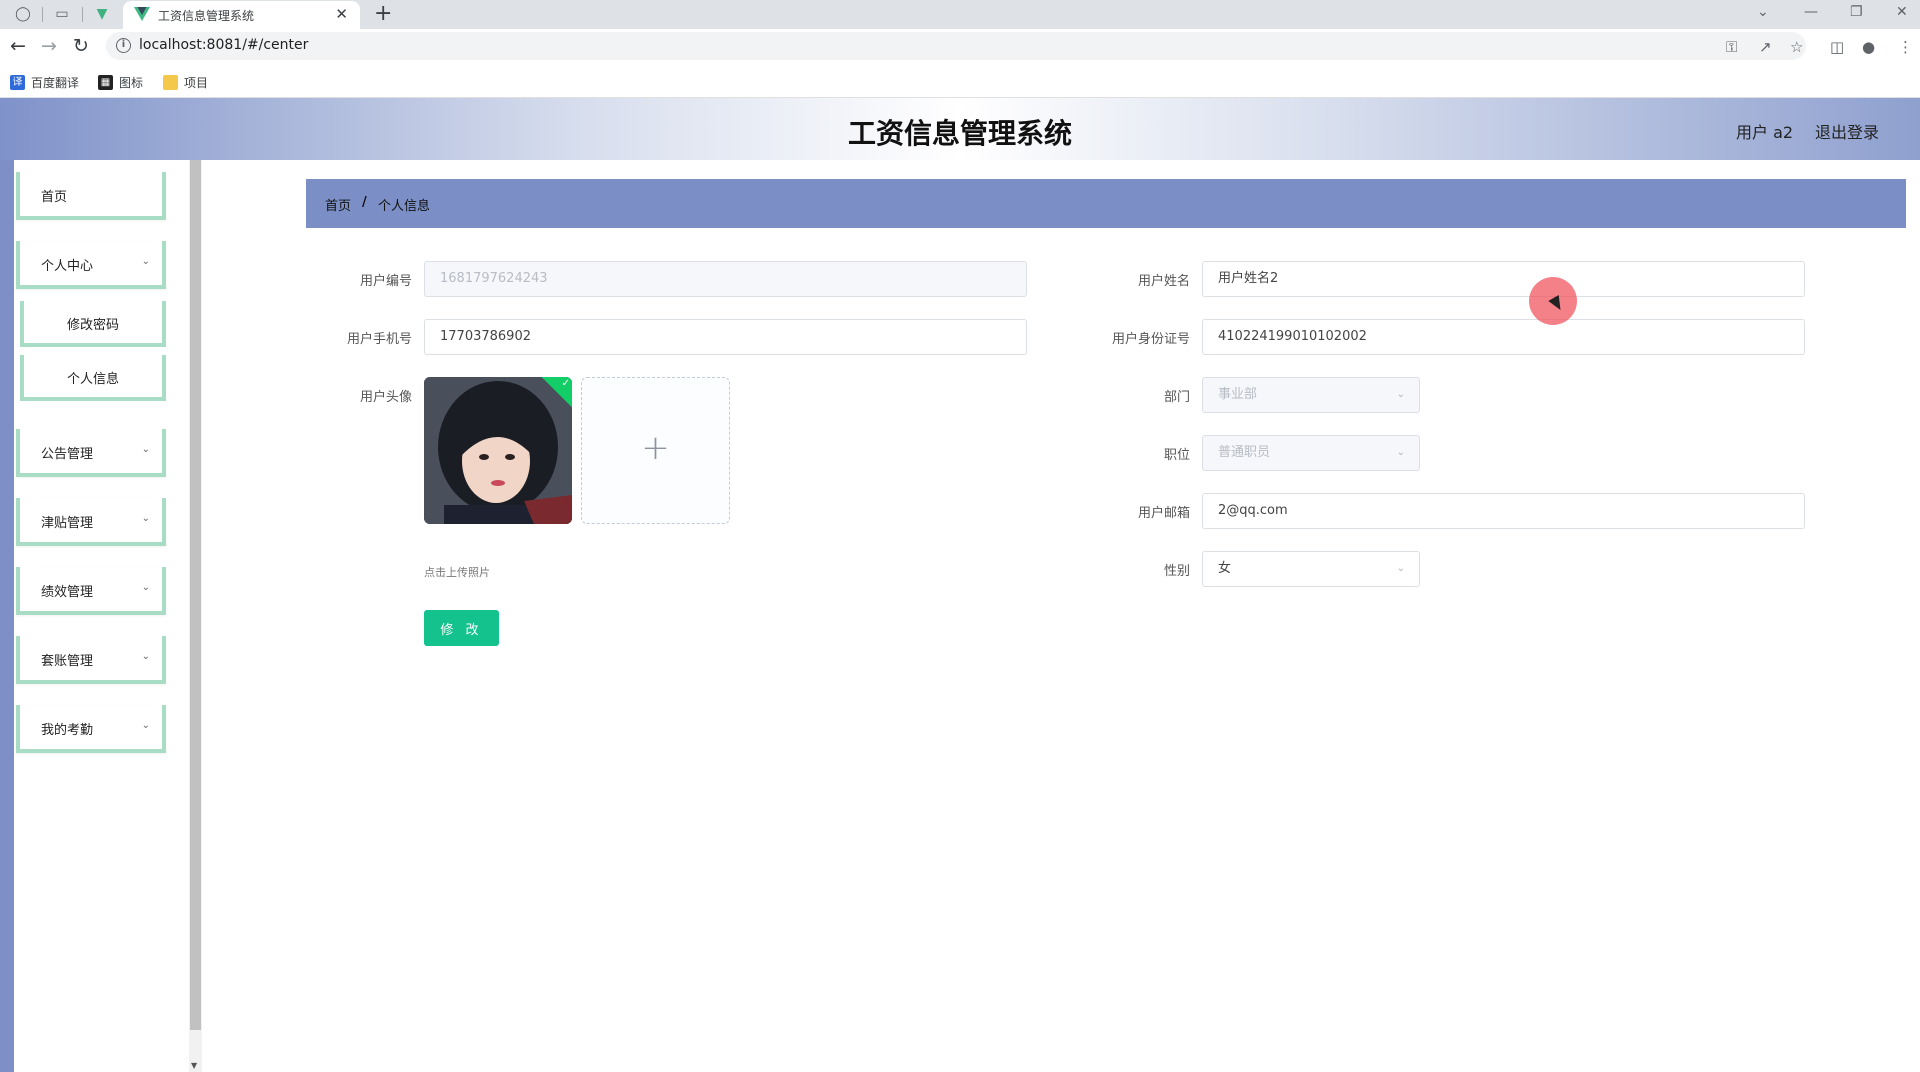 This screenshot has height=1072, width=1920. Describe the element at coordinates (1503, 279) in the screenshot. I see `user-name-input: 用户姓名2` at that location.